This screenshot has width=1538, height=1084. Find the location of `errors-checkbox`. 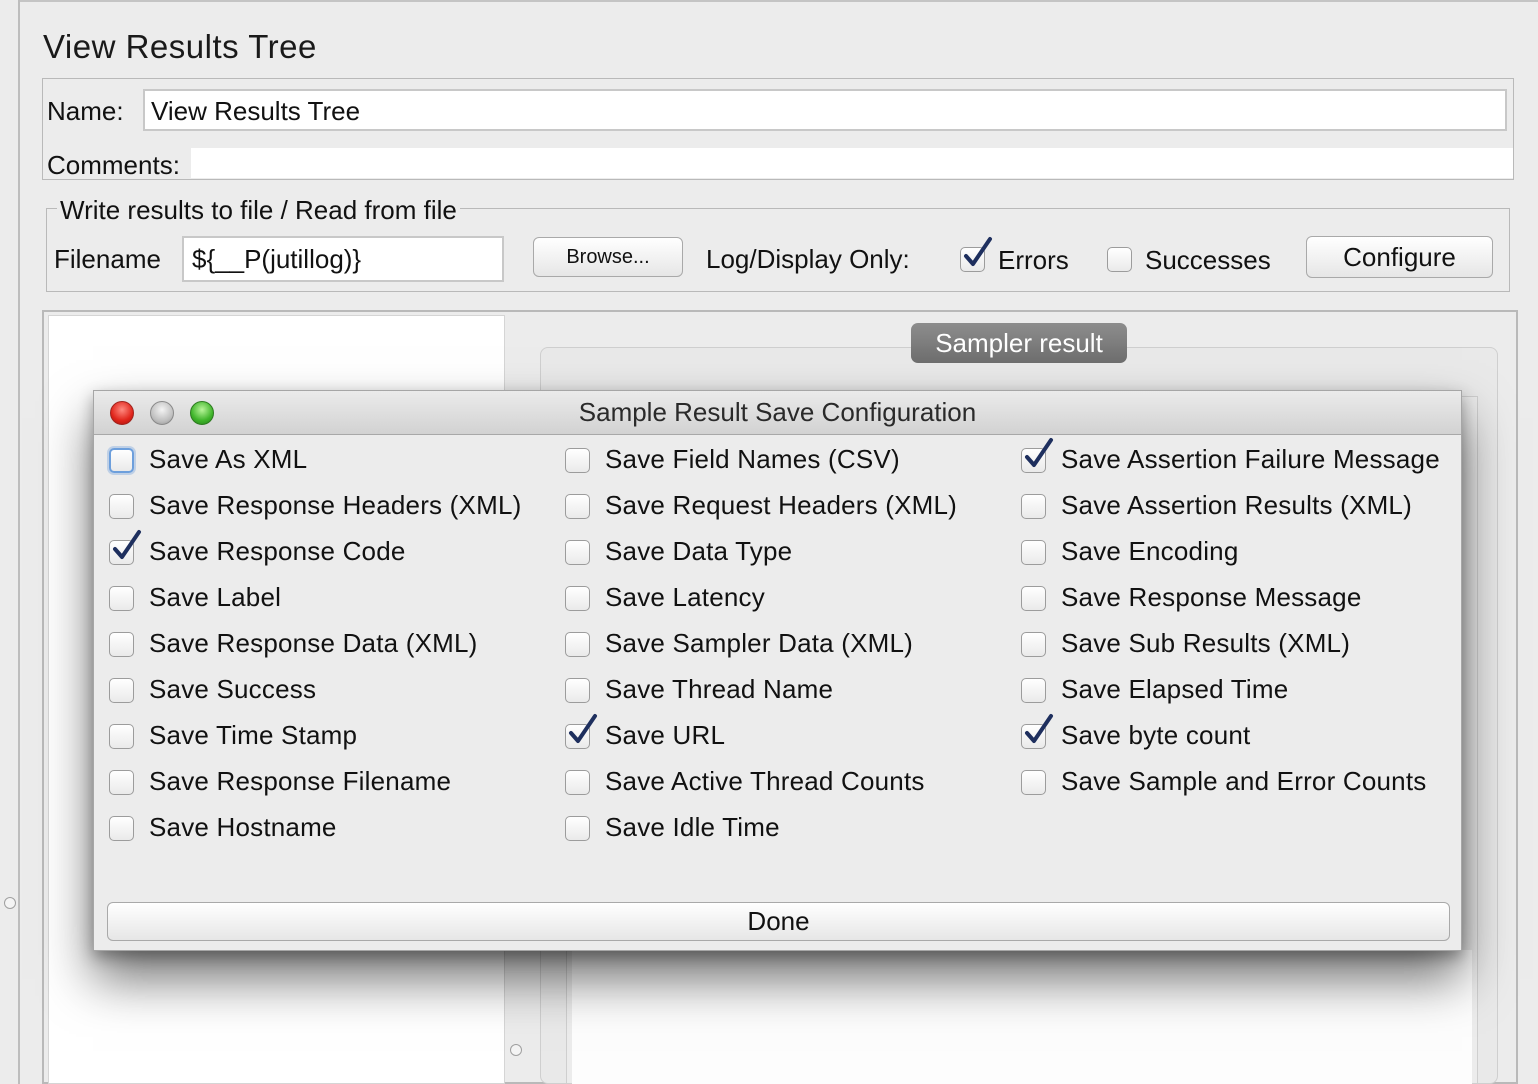

errors-checkbox is located at coordinates (976, 254).